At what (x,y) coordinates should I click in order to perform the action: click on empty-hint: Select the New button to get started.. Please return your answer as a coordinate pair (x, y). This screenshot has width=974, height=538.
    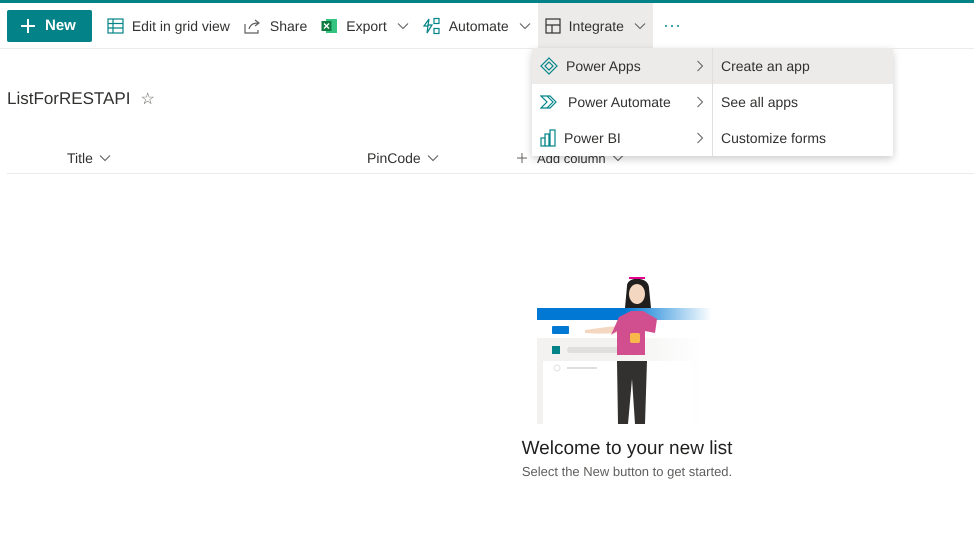
    Looking at the image, I should click on (627, 471).